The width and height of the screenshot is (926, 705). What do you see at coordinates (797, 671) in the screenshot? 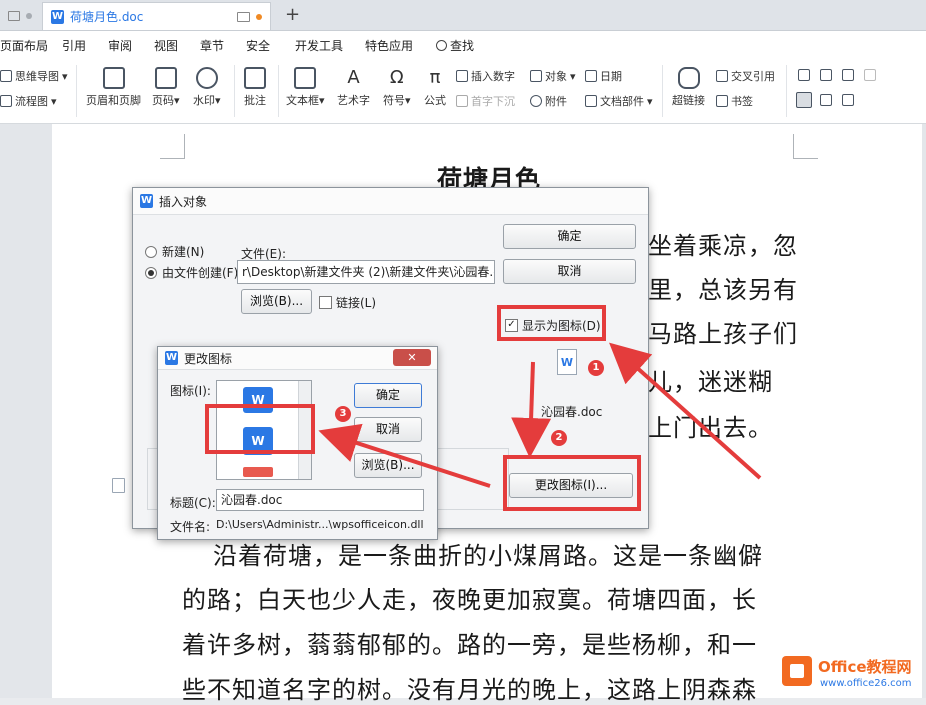
I see `office-logo-icon` at bounding box center [797, 671].